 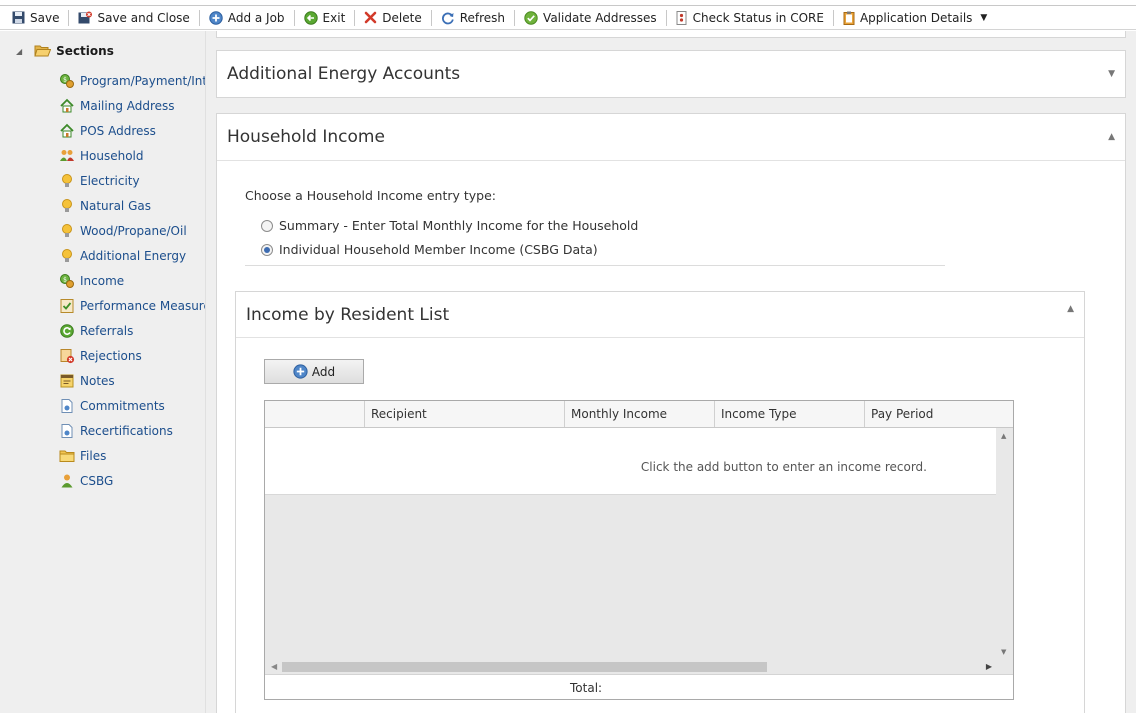 What do you see at coordinates (247, 18) in the screenshot?
I see `add-a-job-button: Add a Job` at bounding box center [247, 18].